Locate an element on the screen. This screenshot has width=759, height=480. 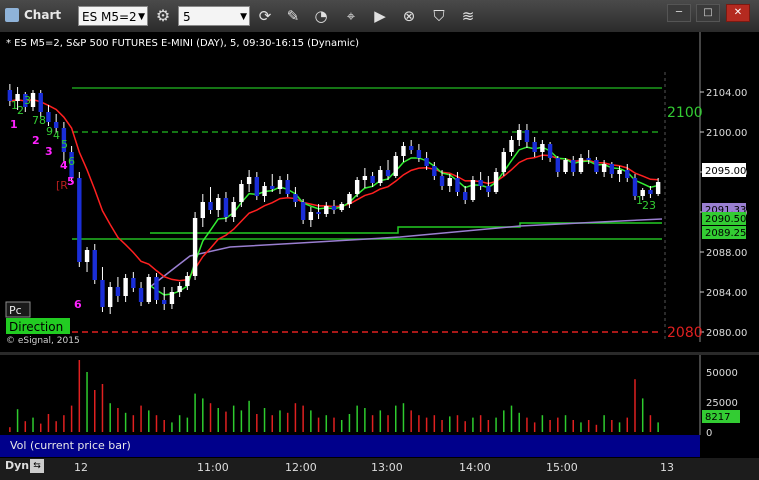
play-icon: ▶ is located at coordinates (380, 16).